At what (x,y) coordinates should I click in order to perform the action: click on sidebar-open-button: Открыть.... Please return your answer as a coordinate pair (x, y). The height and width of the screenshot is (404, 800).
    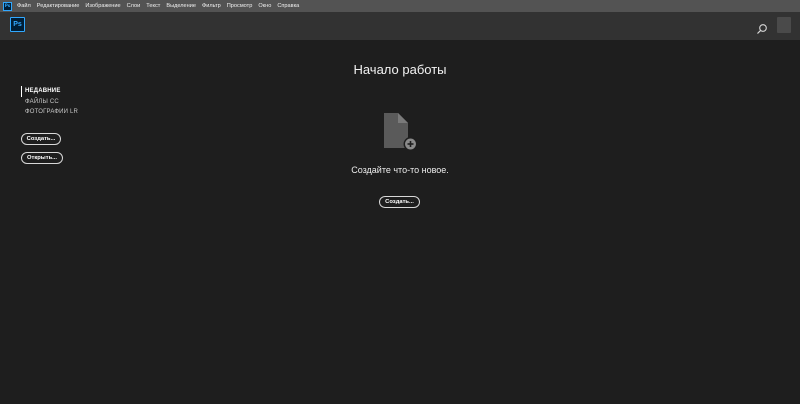
    Looking at the image, I should click on (42, 158).